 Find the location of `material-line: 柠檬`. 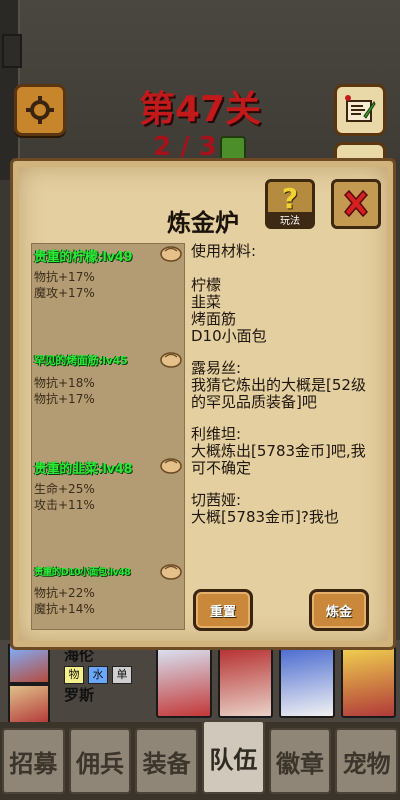

material-line: 柠檬 is located at coordinates (206, 285).